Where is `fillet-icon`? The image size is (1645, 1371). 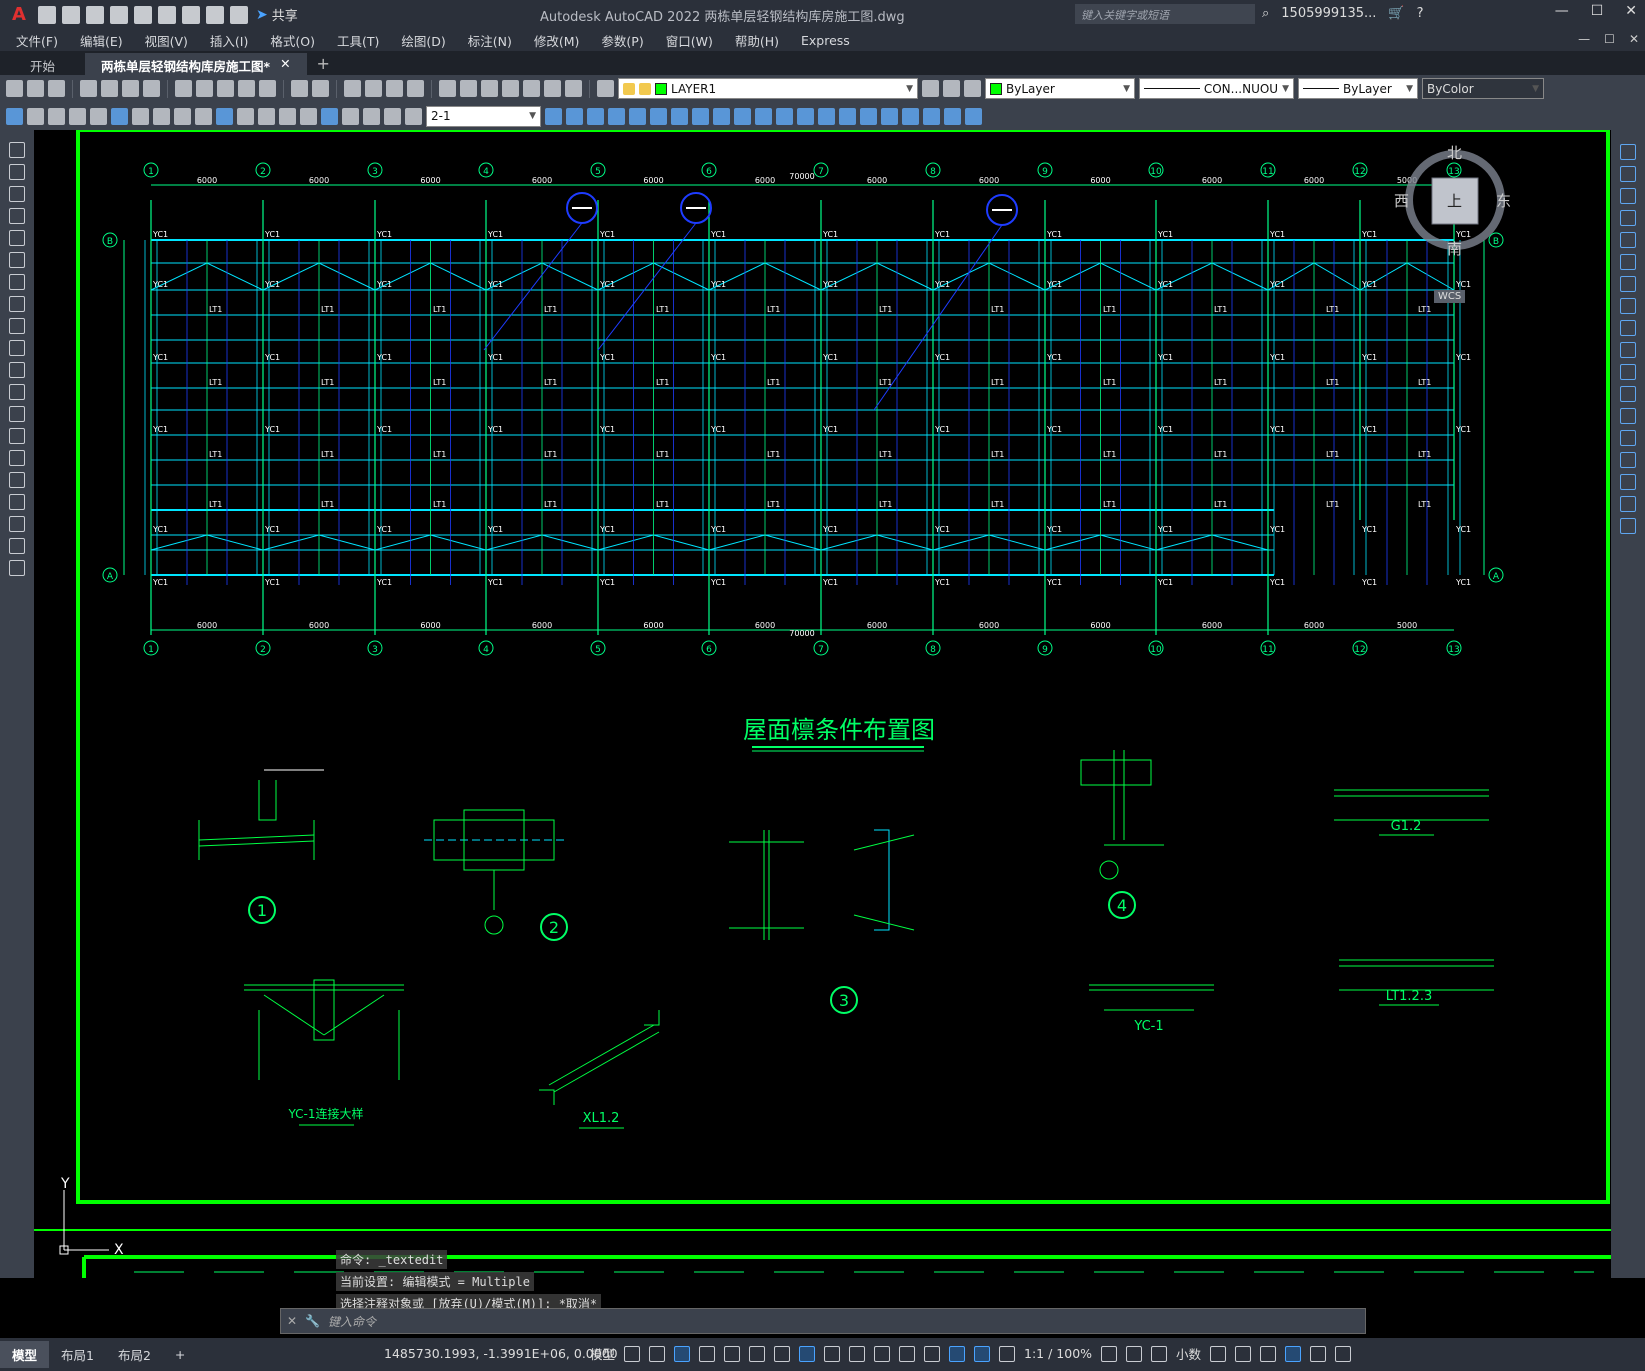
fillet-icon is located at coordinates (1628, 482).